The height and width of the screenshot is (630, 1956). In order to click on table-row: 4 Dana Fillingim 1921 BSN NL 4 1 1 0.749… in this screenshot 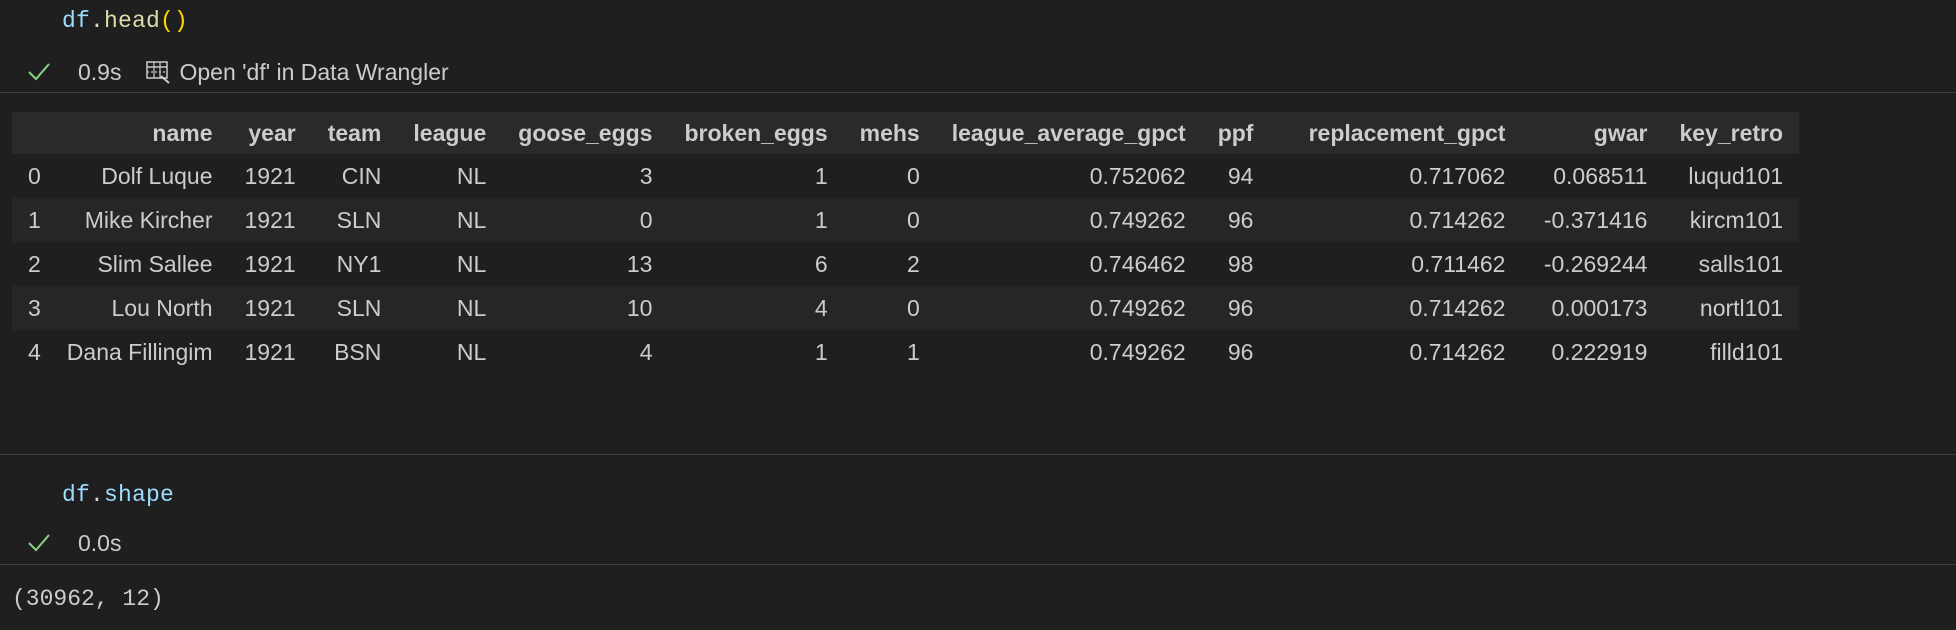, I will do `click(906, 352)`.